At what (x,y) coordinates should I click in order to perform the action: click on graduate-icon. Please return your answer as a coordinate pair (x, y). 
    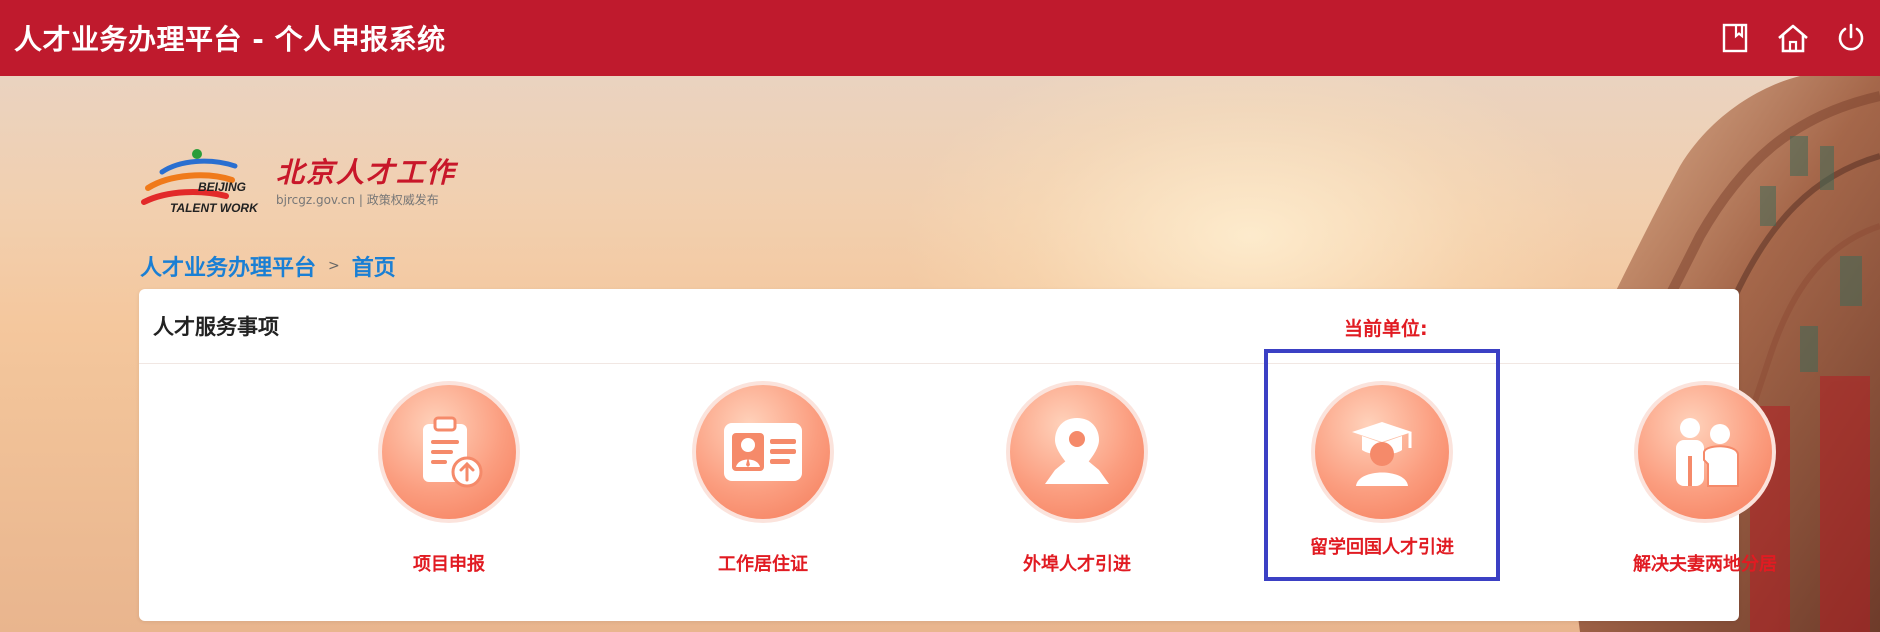
    Looking at the image, I should click on (1382, 454).